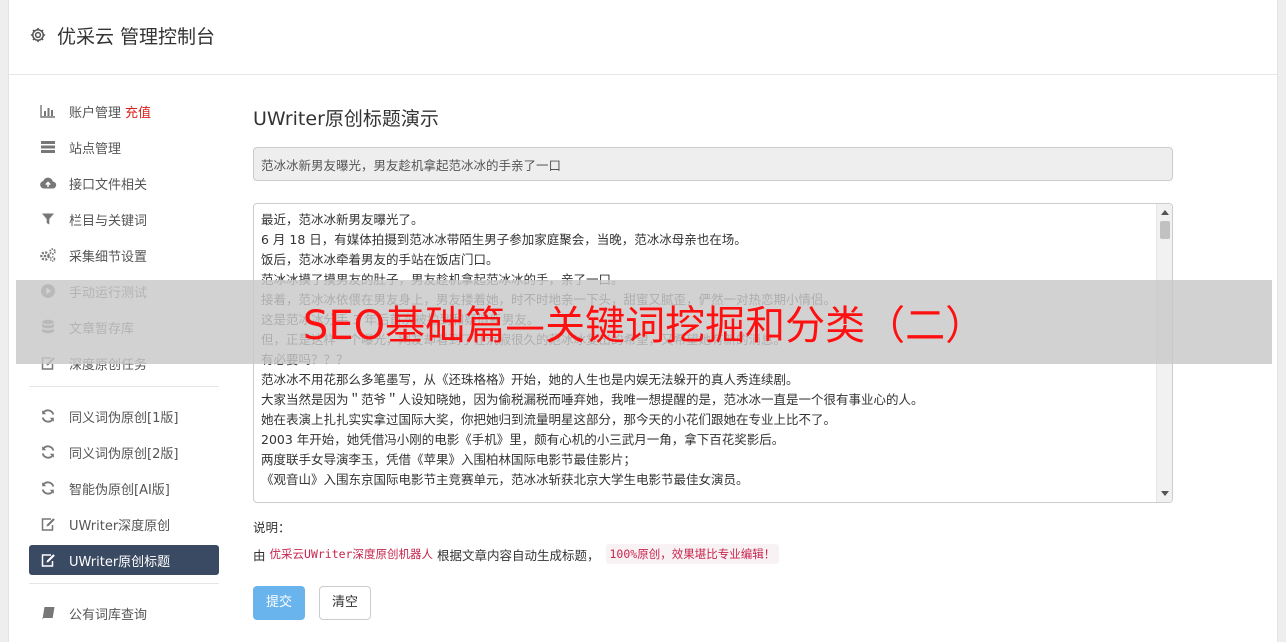  I want to click on sidebar-item-label: 同义词伪原创[1版], so click(124, 418).